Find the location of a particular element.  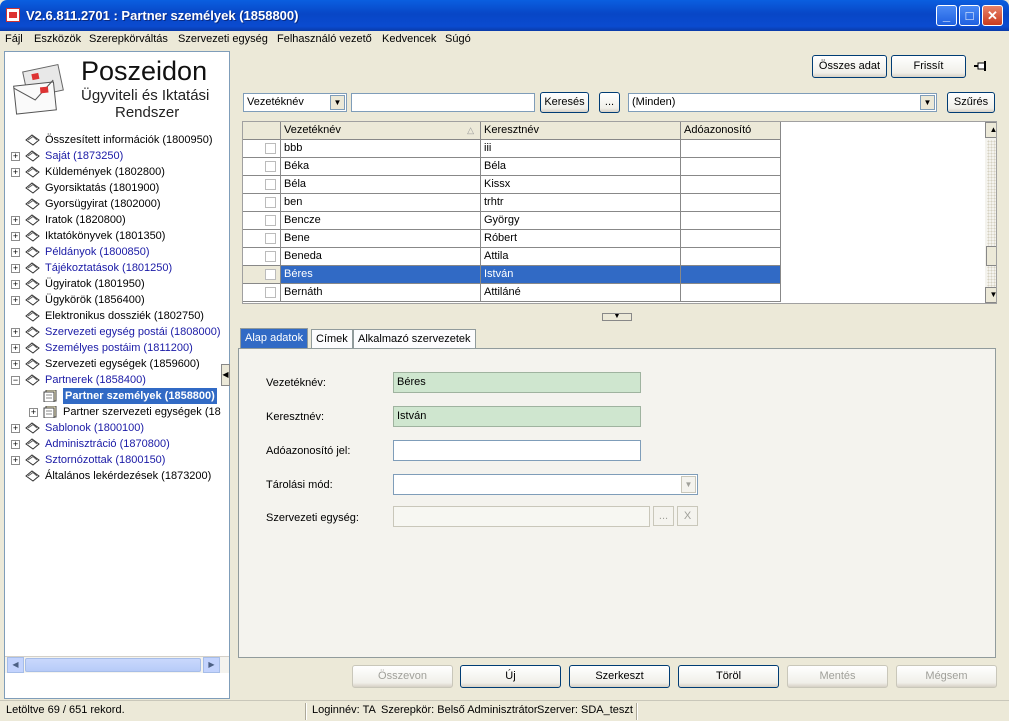

first-name-field: István is located at coordinates (517, 416).